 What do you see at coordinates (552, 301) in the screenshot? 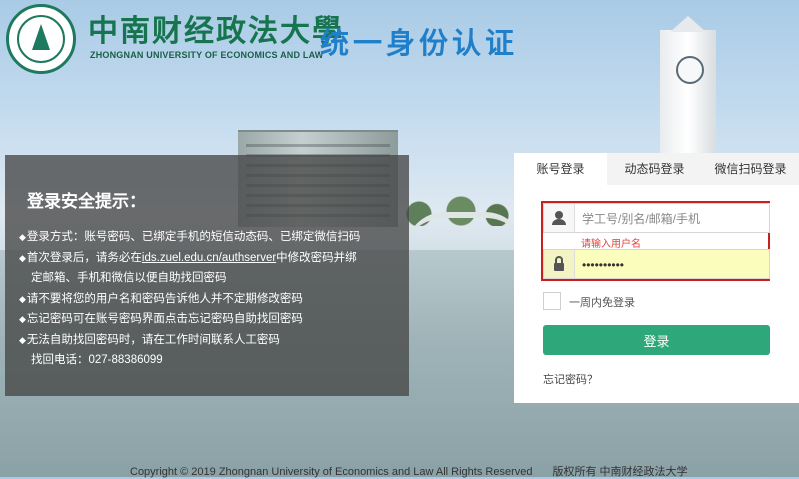
I see `remember-me-checkbox` at bounding box center [552, 301].